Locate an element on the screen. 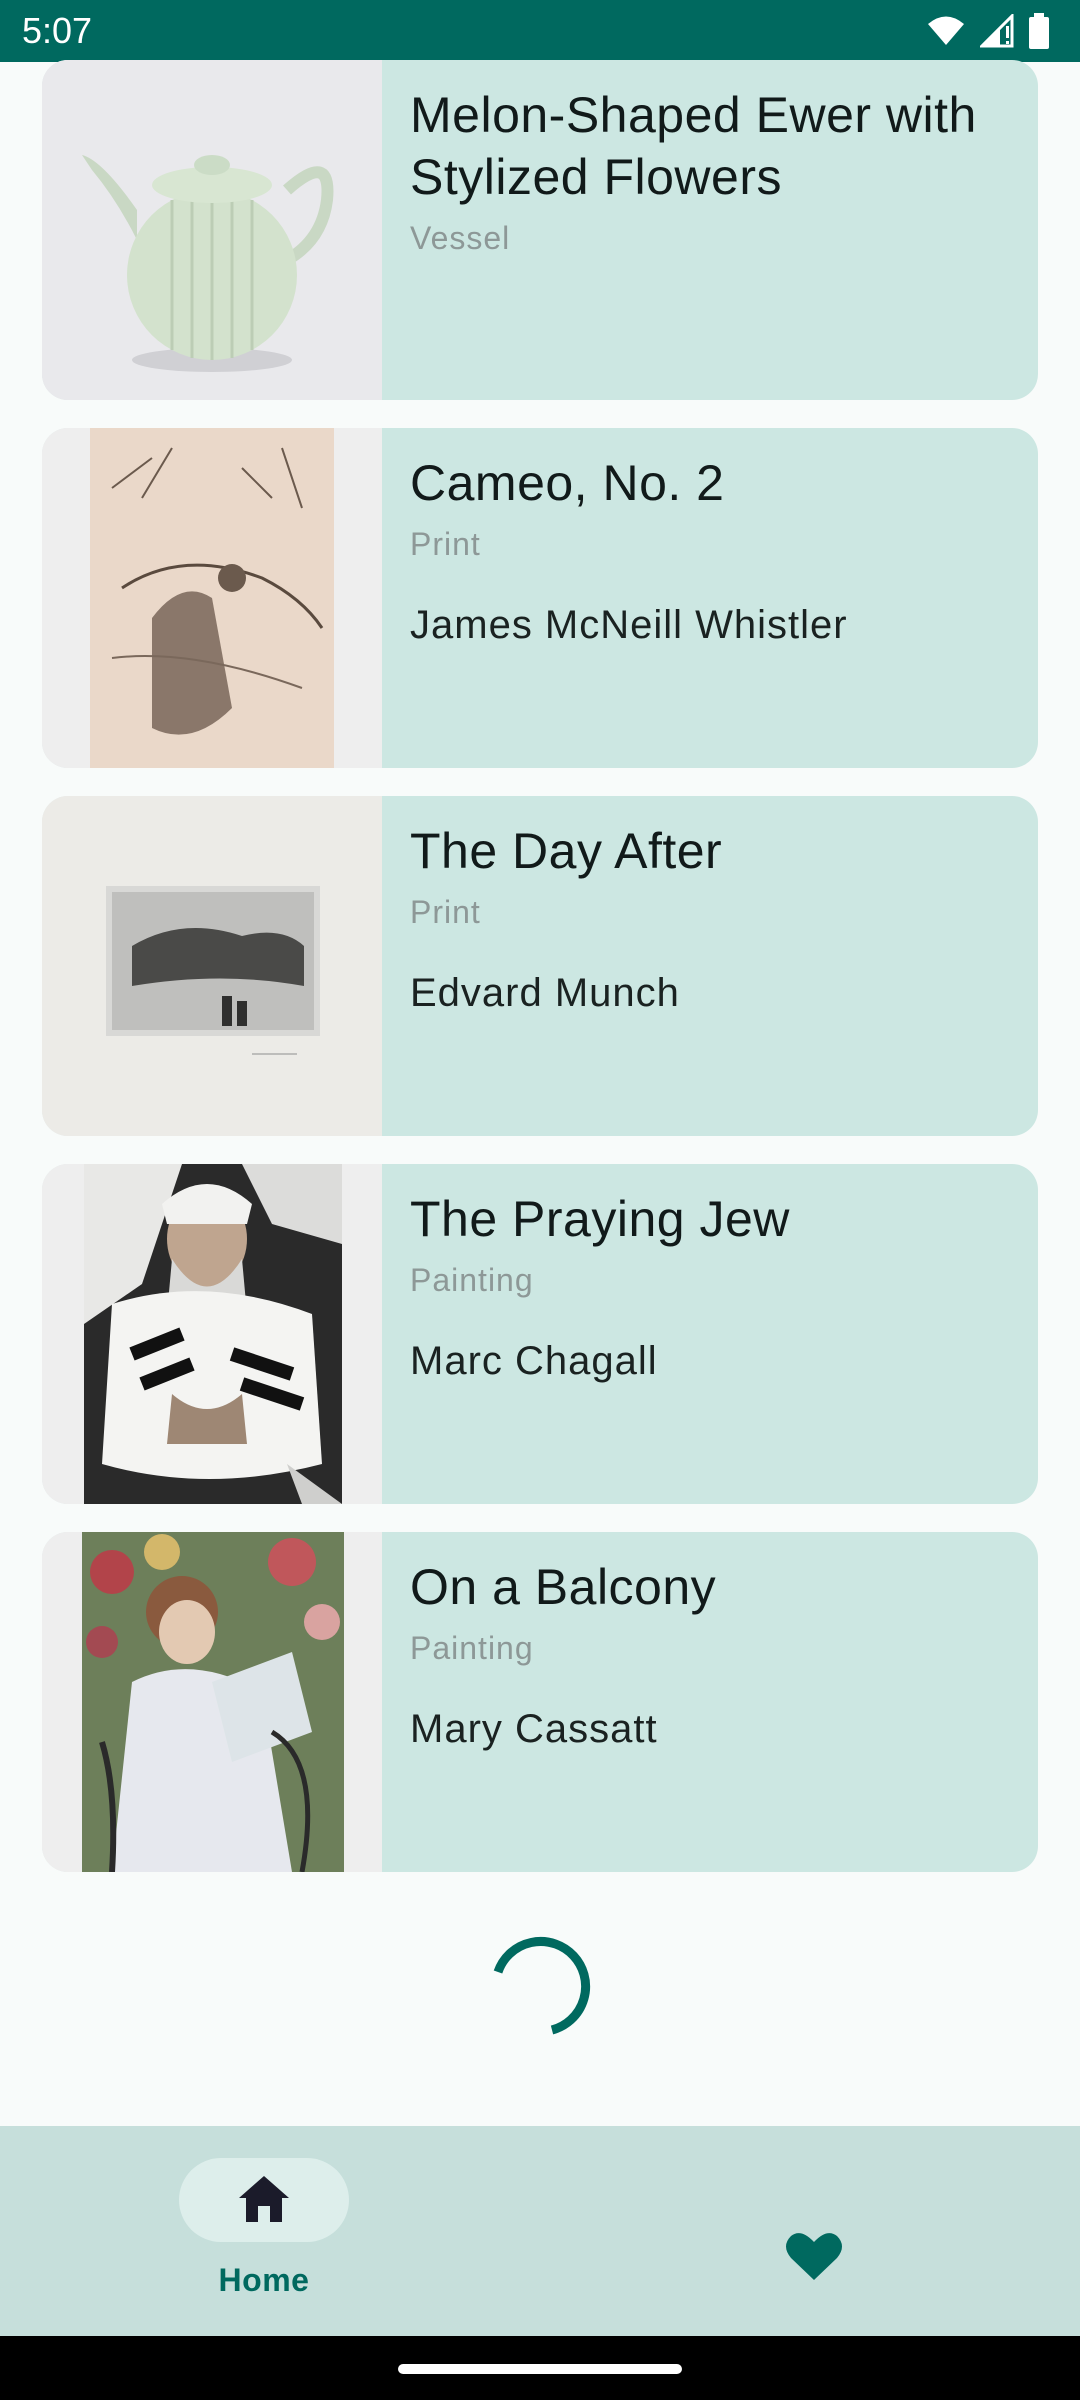 The image size is (1080, 2400). battery-icon is located at coordinates (1039, 31).